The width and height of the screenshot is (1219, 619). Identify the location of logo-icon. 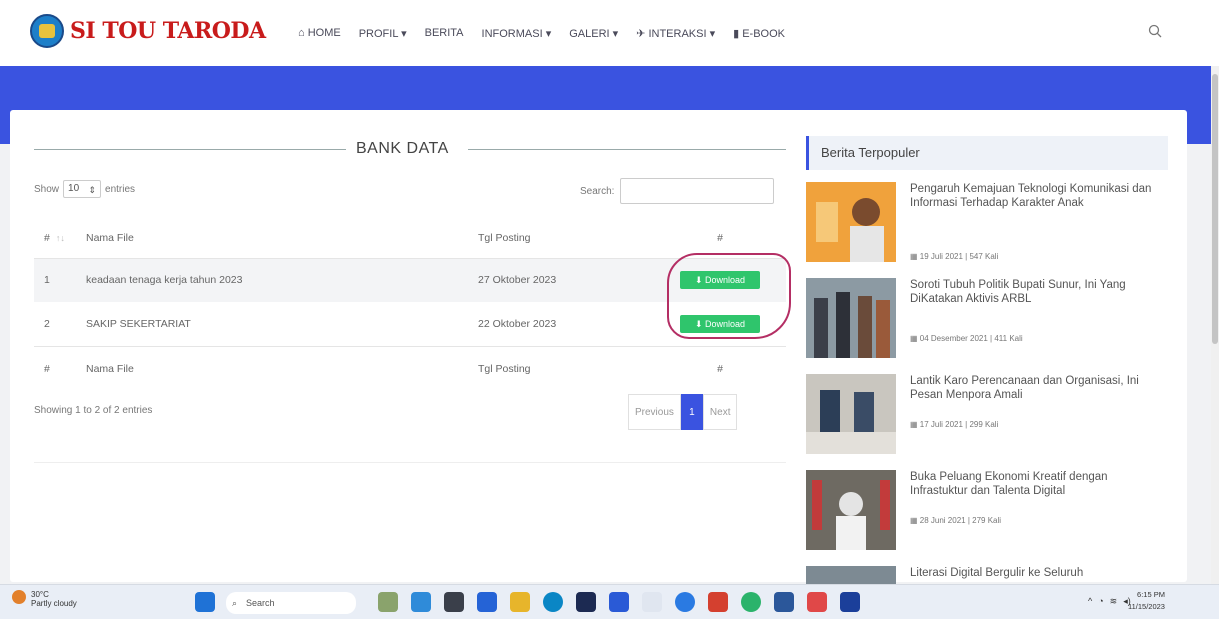
(47, 31).